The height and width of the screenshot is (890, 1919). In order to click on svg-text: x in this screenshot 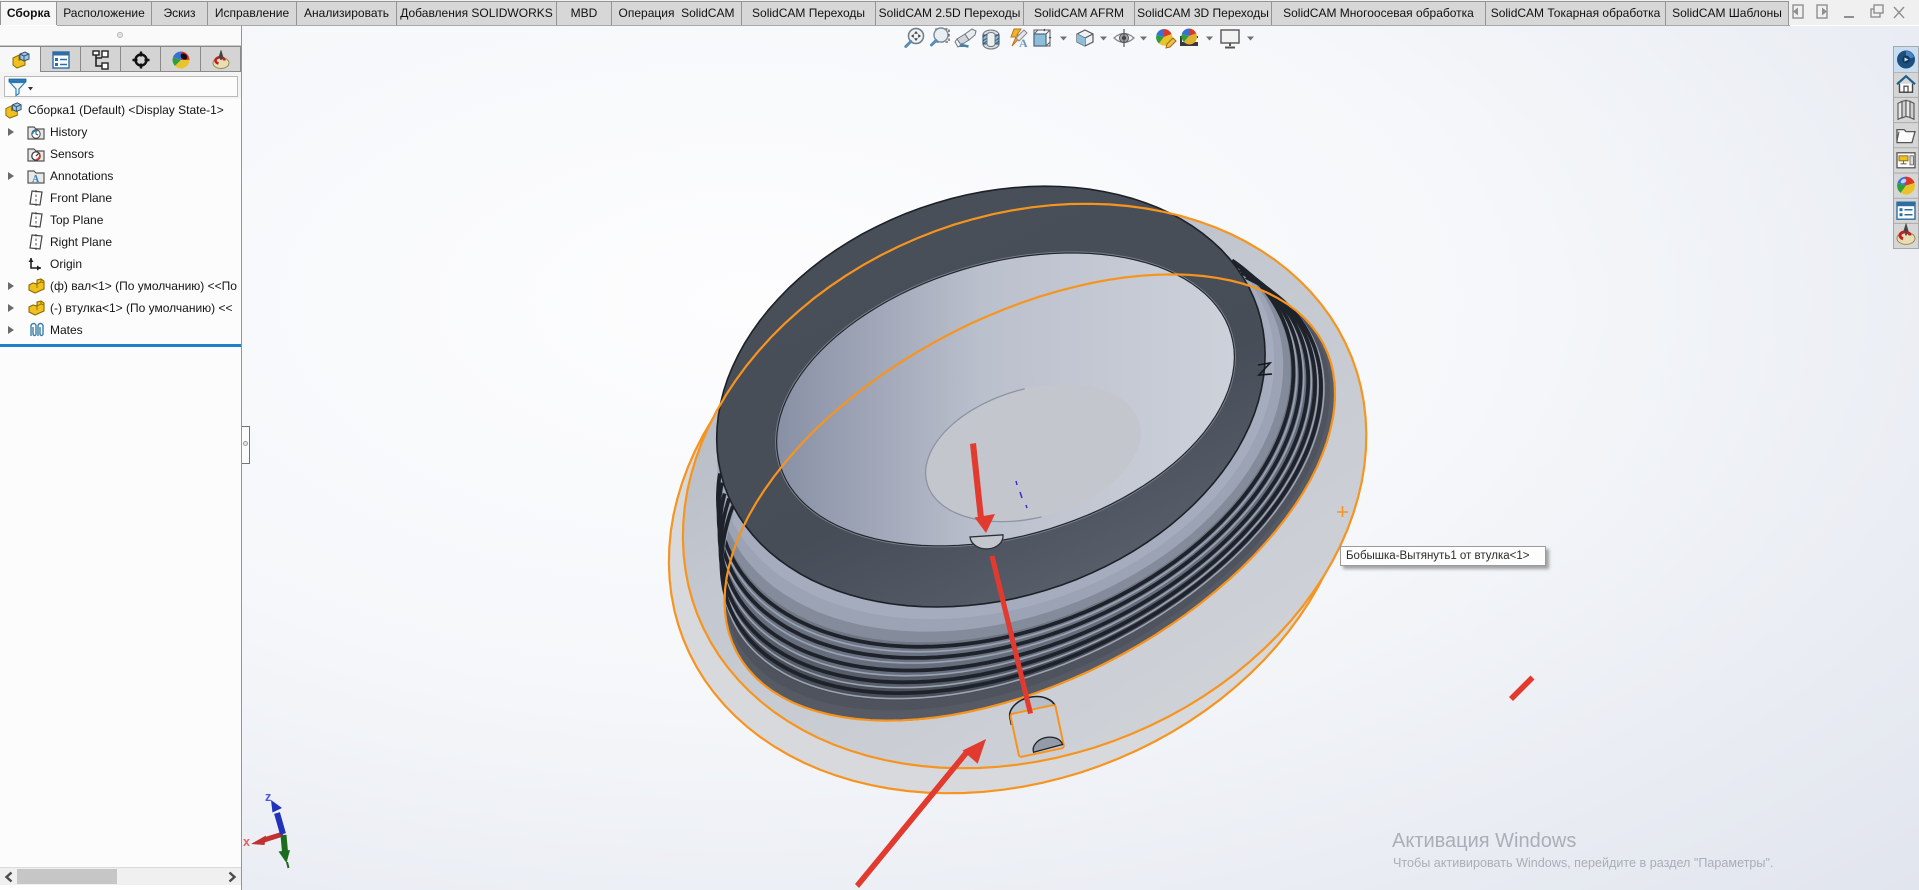, I will do `click(246, 842)`.